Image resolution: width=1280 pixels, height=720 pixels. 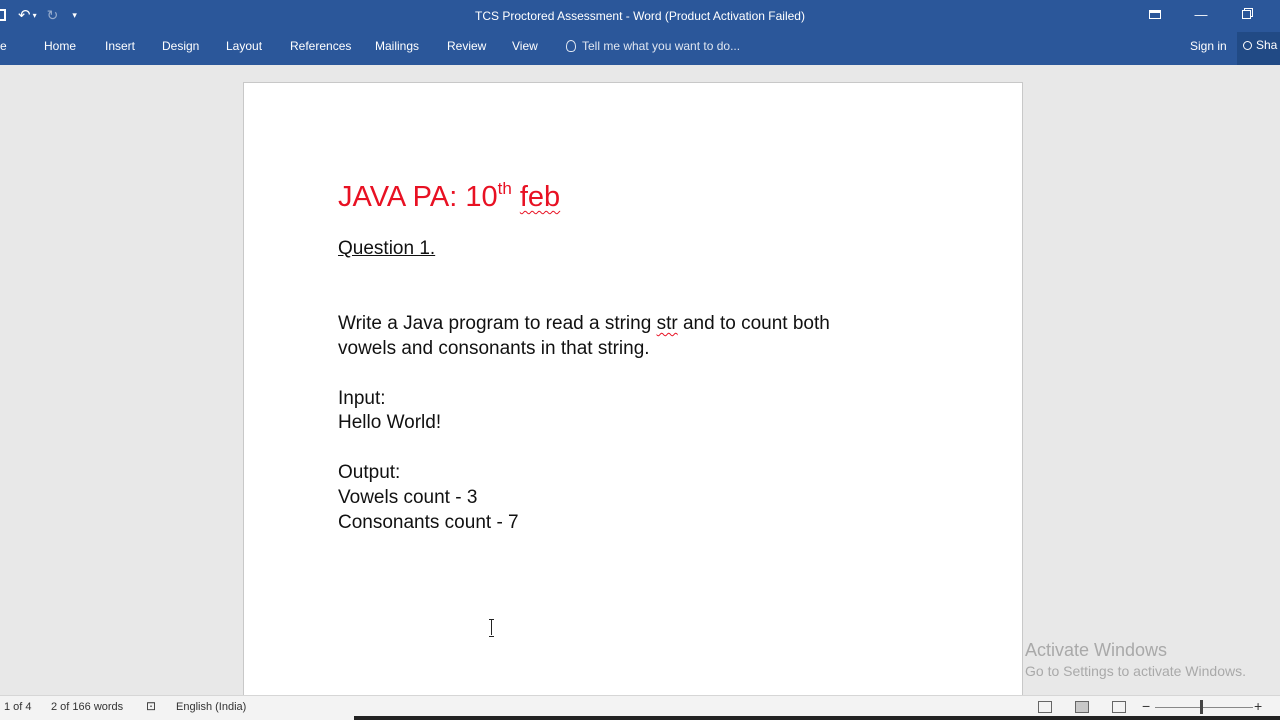 What do you see at coordinates (320, 46) in the screenshot?
I see `tab-references: References` at bounding box center [320, 46].